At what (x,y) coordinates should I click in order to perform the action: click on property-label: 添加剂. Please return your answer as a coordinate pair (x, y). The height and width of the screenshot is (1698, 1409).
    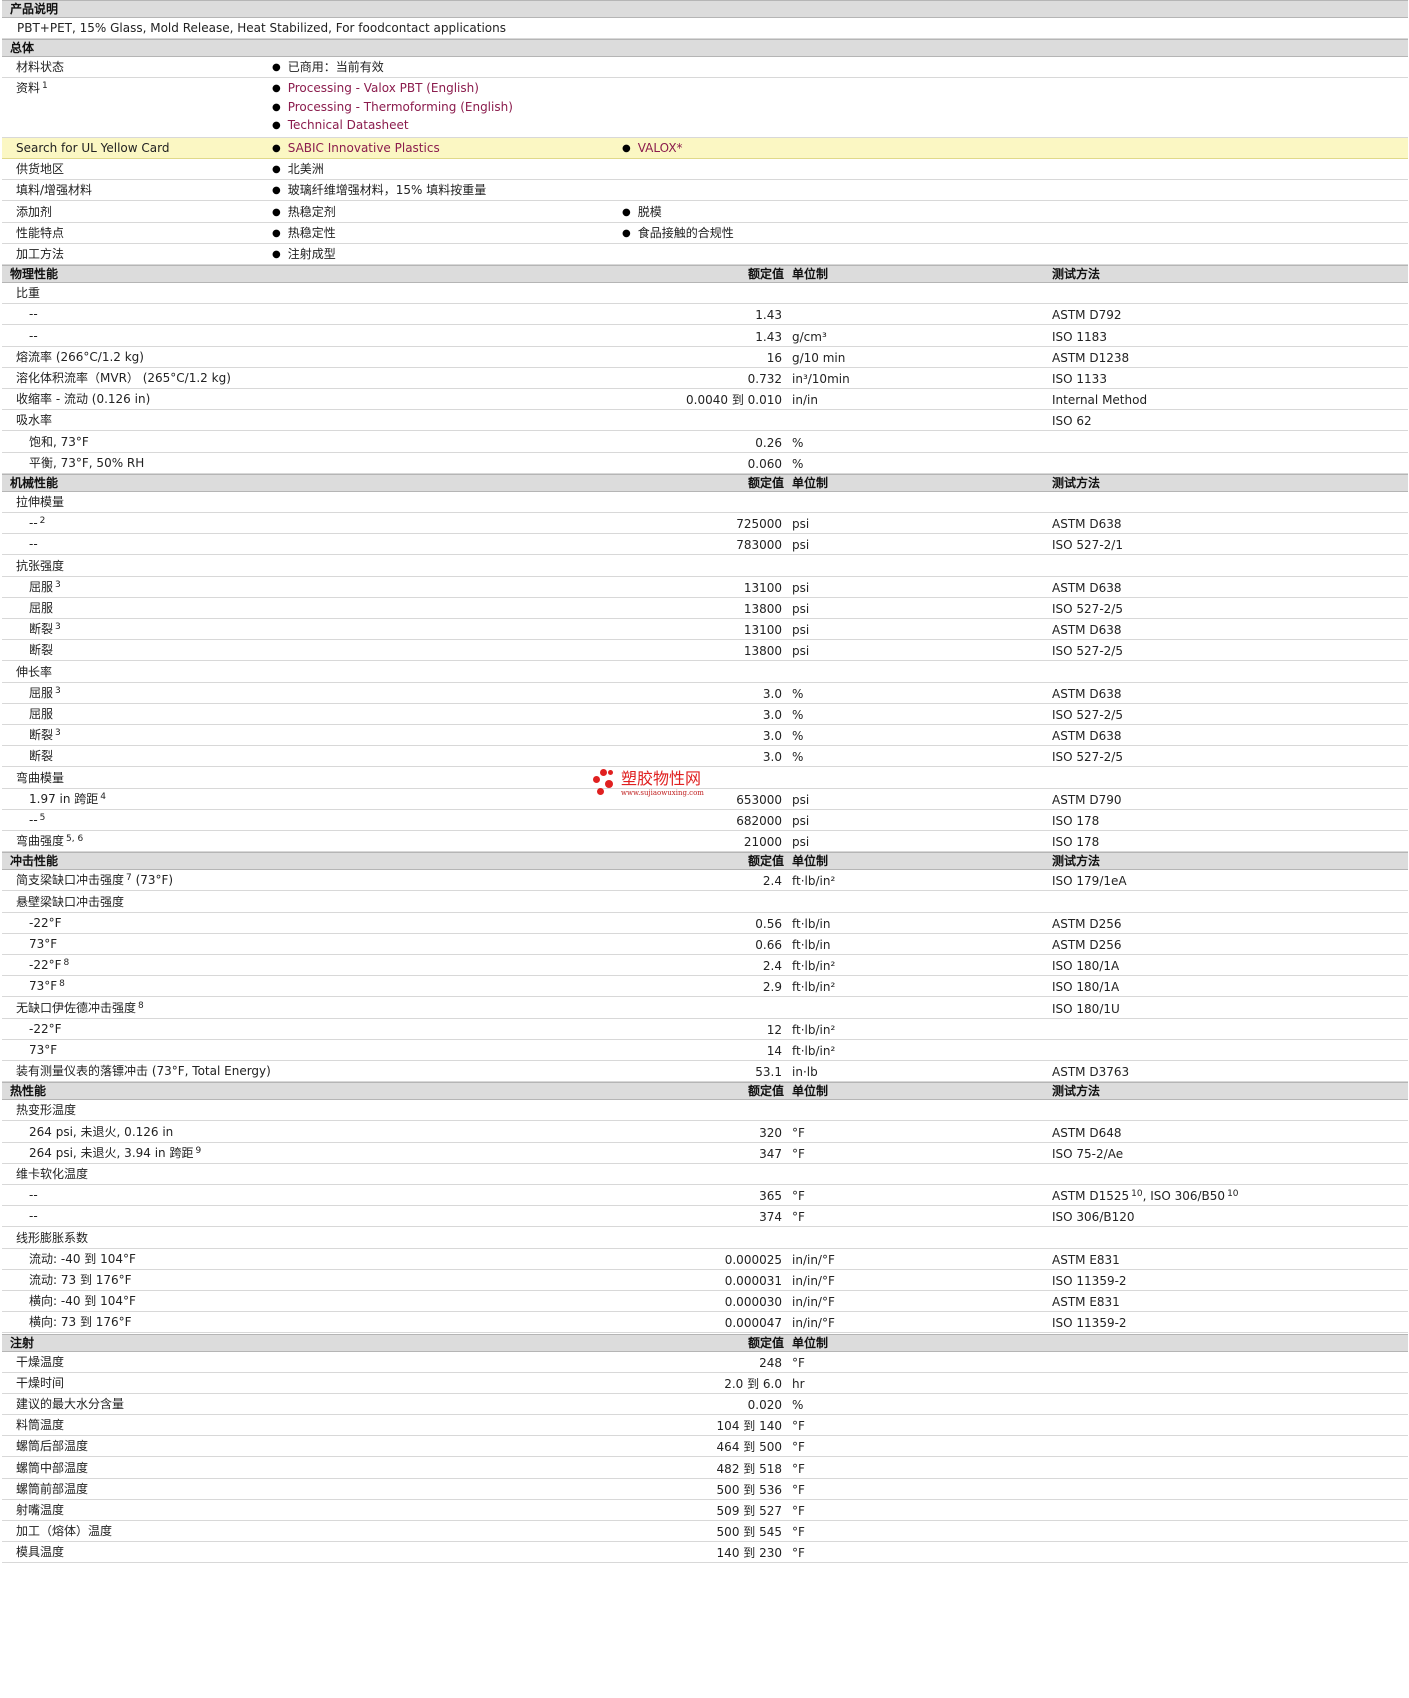
    Looking at the image, I should click on (34, 211).